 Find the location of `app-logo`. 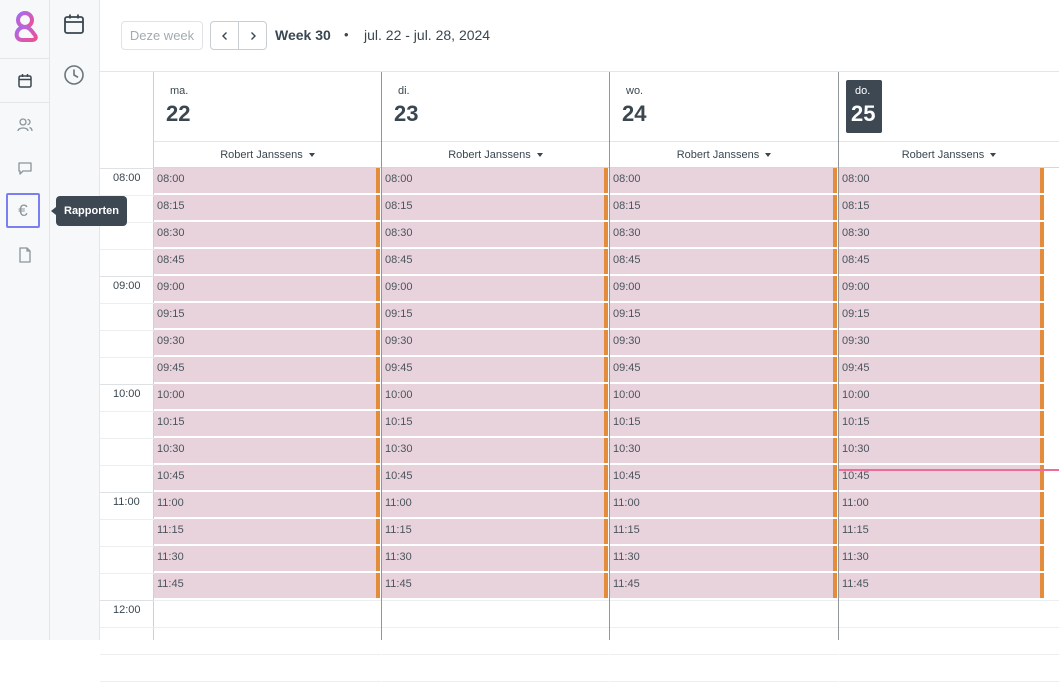

app-logo is located at coordinates (25, 28).